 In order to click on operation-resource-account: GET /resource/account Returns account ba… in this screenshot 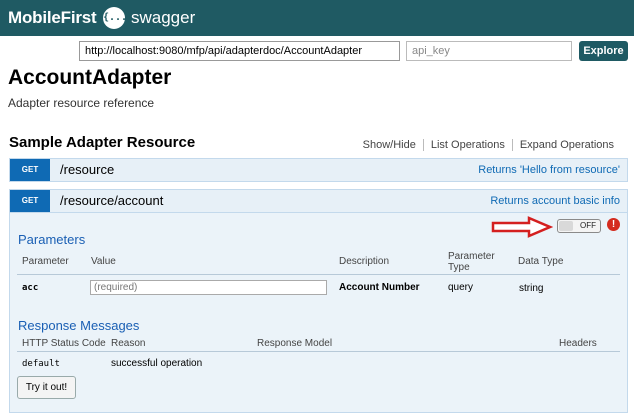, I will do `click(318, 201)`.